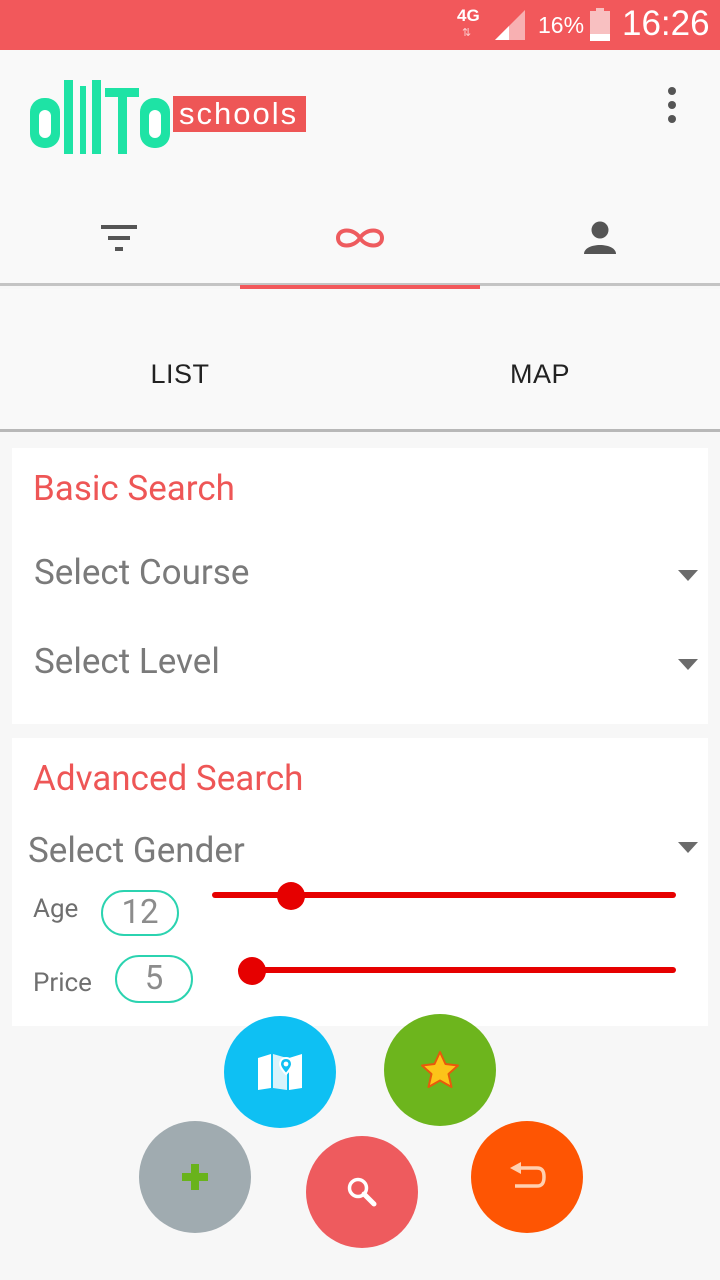  Describe the element at coordinates (368, 854) in the screenshot. I see `gender-select: Select Gender` at that location.